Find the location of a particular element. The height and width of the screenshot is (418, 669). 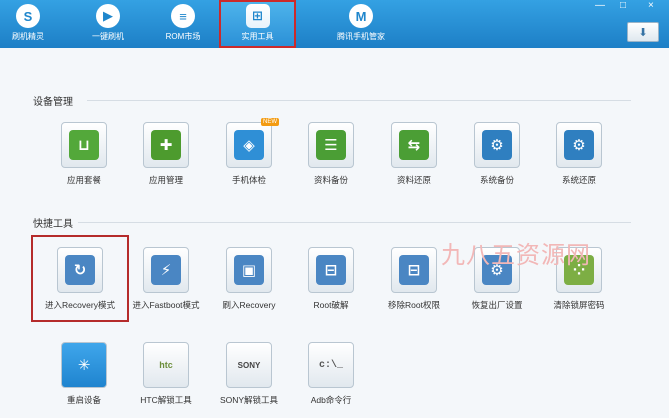

tool-label: 清除锁屏密码 is located at coordinates (579, 305).